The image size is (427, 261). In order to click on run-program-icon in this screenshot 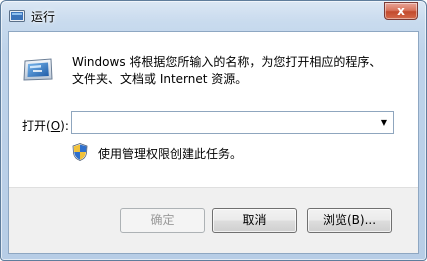, I will do `click(38, 69)`.